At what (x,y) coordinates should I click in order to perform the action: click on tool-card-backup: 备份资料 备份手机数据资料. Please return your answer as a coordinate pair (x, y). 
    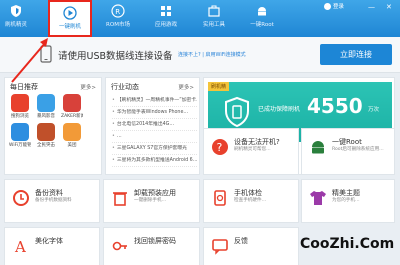
    Looking at the image, I should click on (52, 201).